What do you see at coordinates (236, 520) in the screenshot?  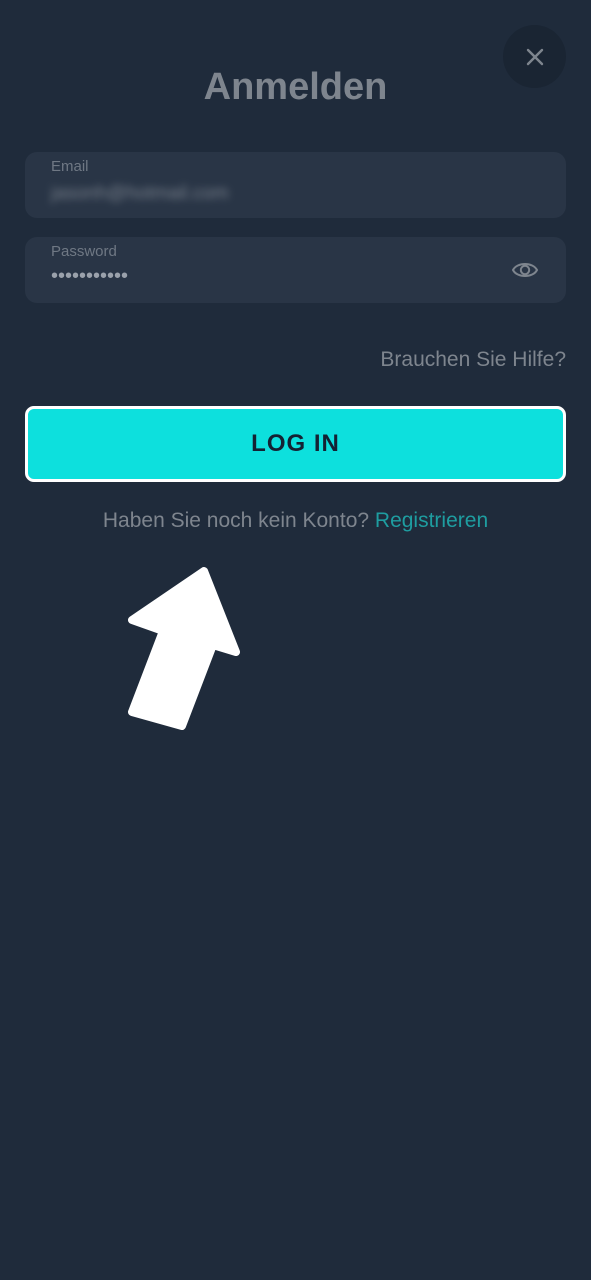 I see `signup-prompt: Haben Sie noch kein Konto?` at bounding box center [236, 520].